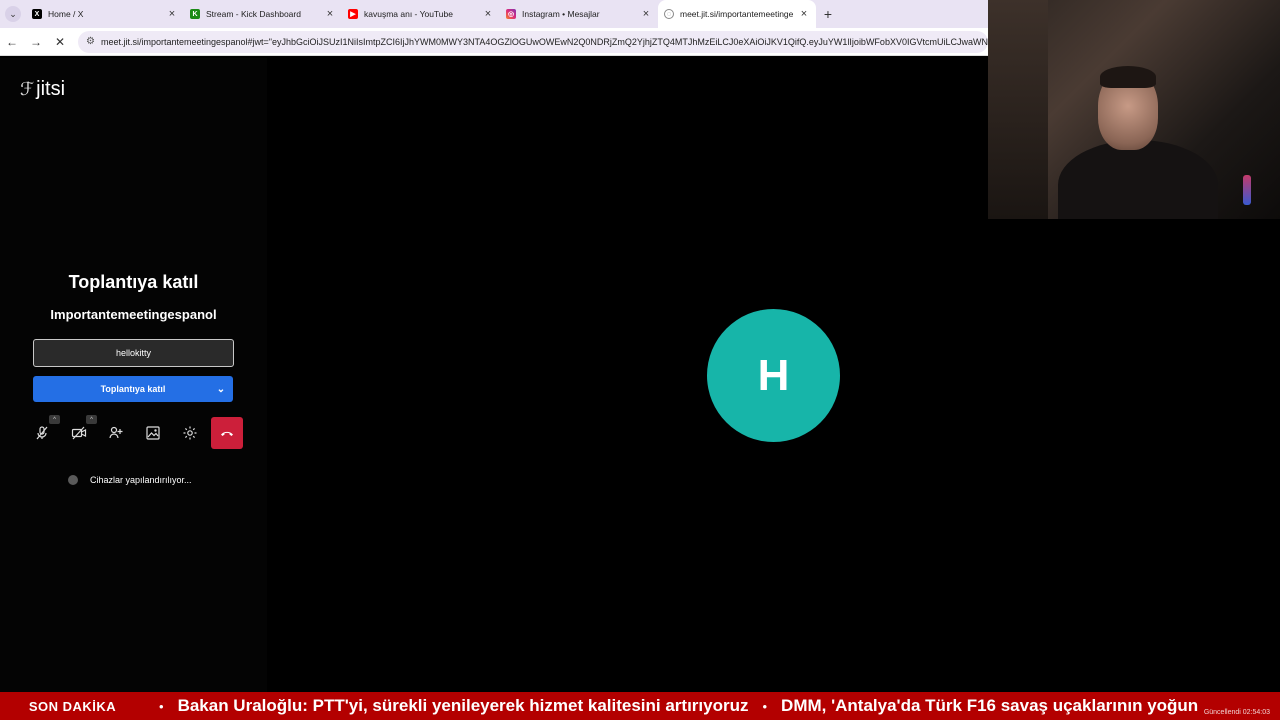  Describe the element at coordinates (828, 14) in the screenshot. I see `new-tab-button: +` at that location.